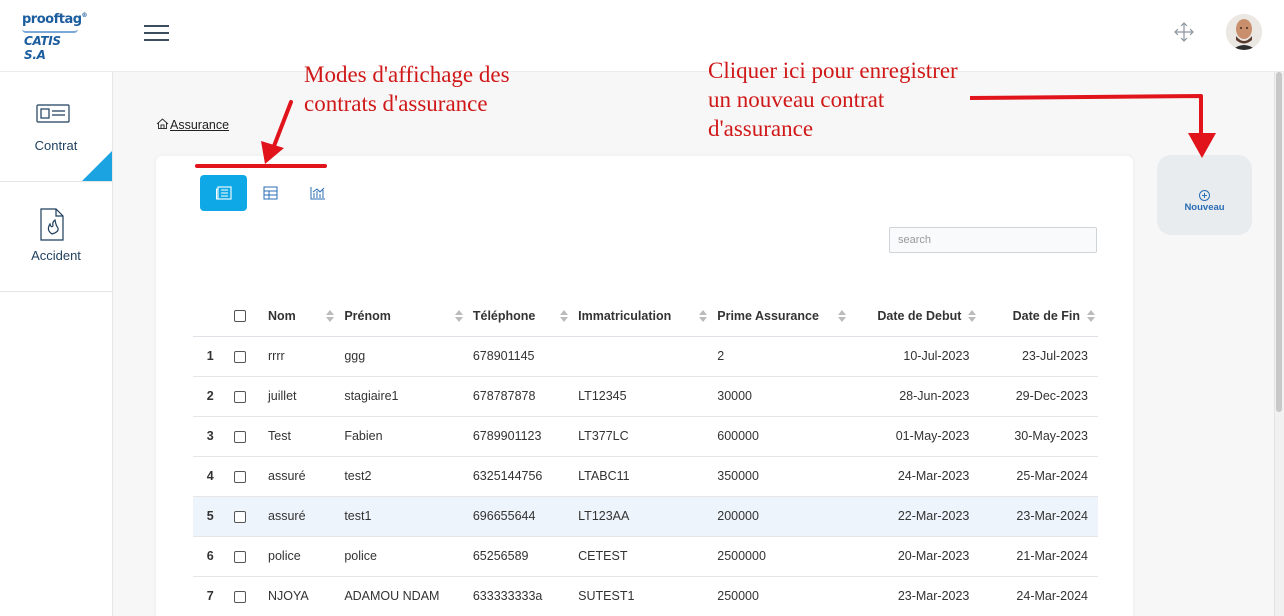 The image size is (1284, 616). Describe the element at coordinates (993, 240) in the screenshot. I see `search-input` at that location.